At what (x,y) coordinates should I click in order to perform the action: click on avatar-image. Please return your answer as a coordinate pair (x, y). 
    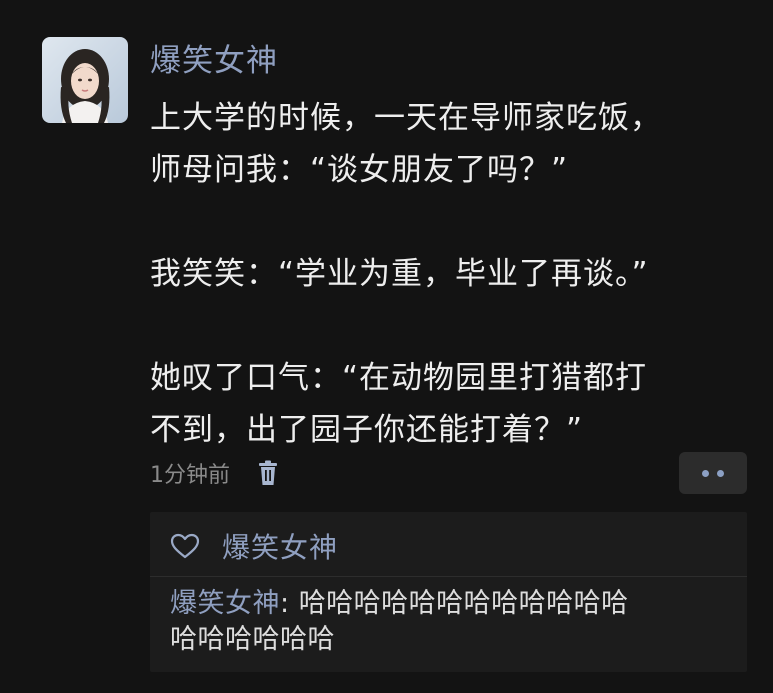
    Looking at the image, I should click on (85, 80).